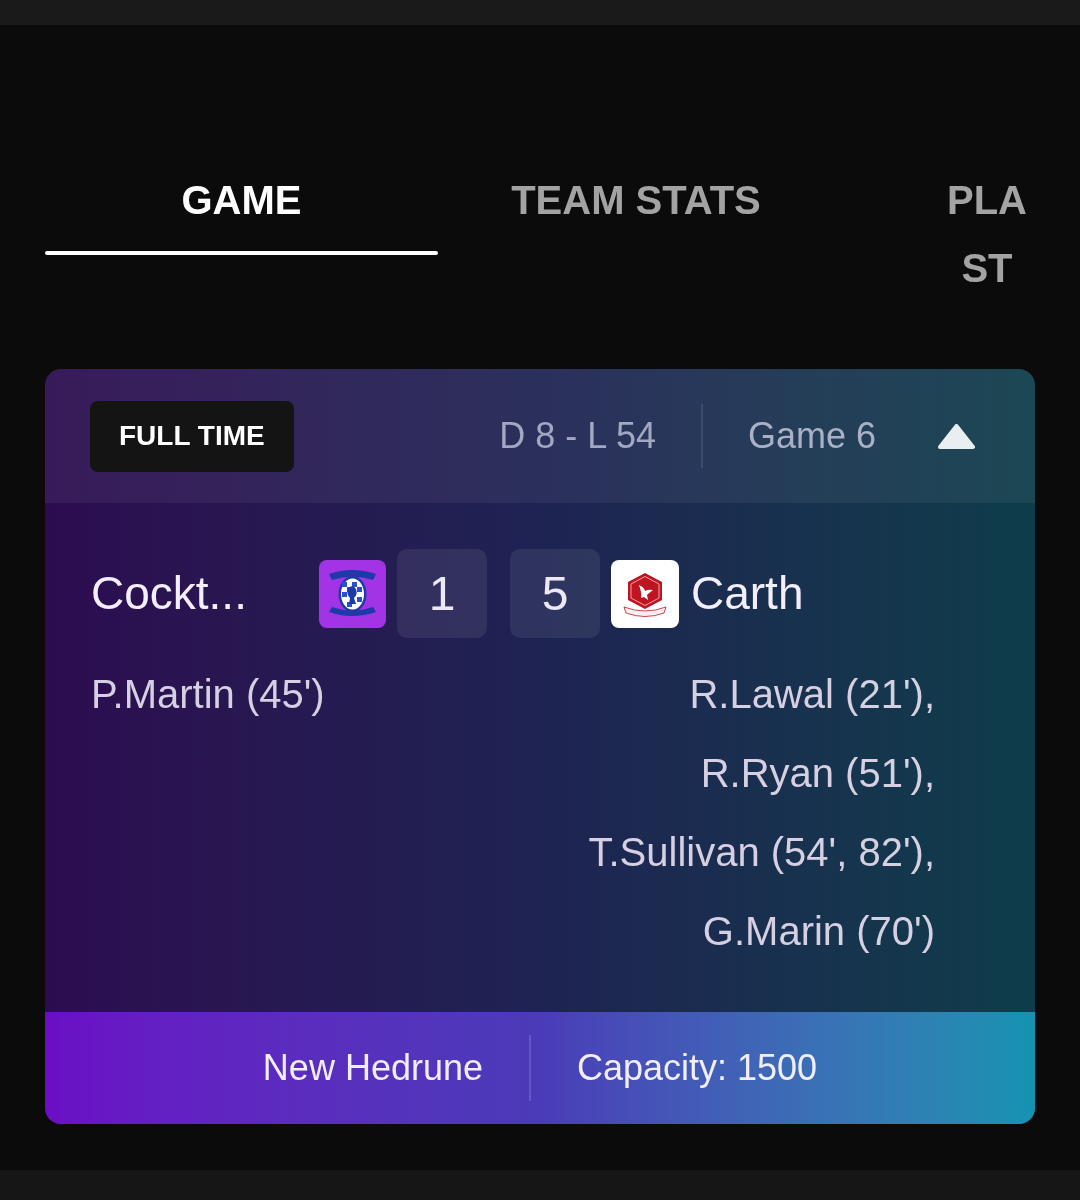 This screenshot has width=1080, height=1200. Describe the element at coordinates (192, 436) in the screenshot. I see `status-badge: FULL TIME` at that location.